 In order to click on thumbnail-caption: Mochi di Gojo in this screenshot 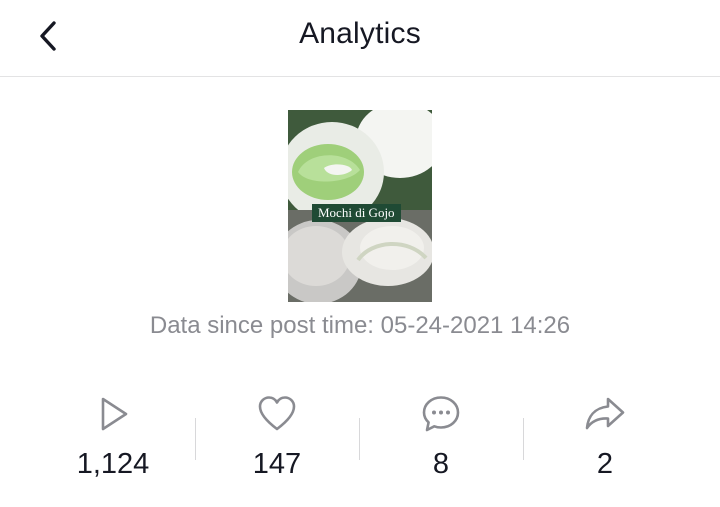, I will do `click(356, 213)`.